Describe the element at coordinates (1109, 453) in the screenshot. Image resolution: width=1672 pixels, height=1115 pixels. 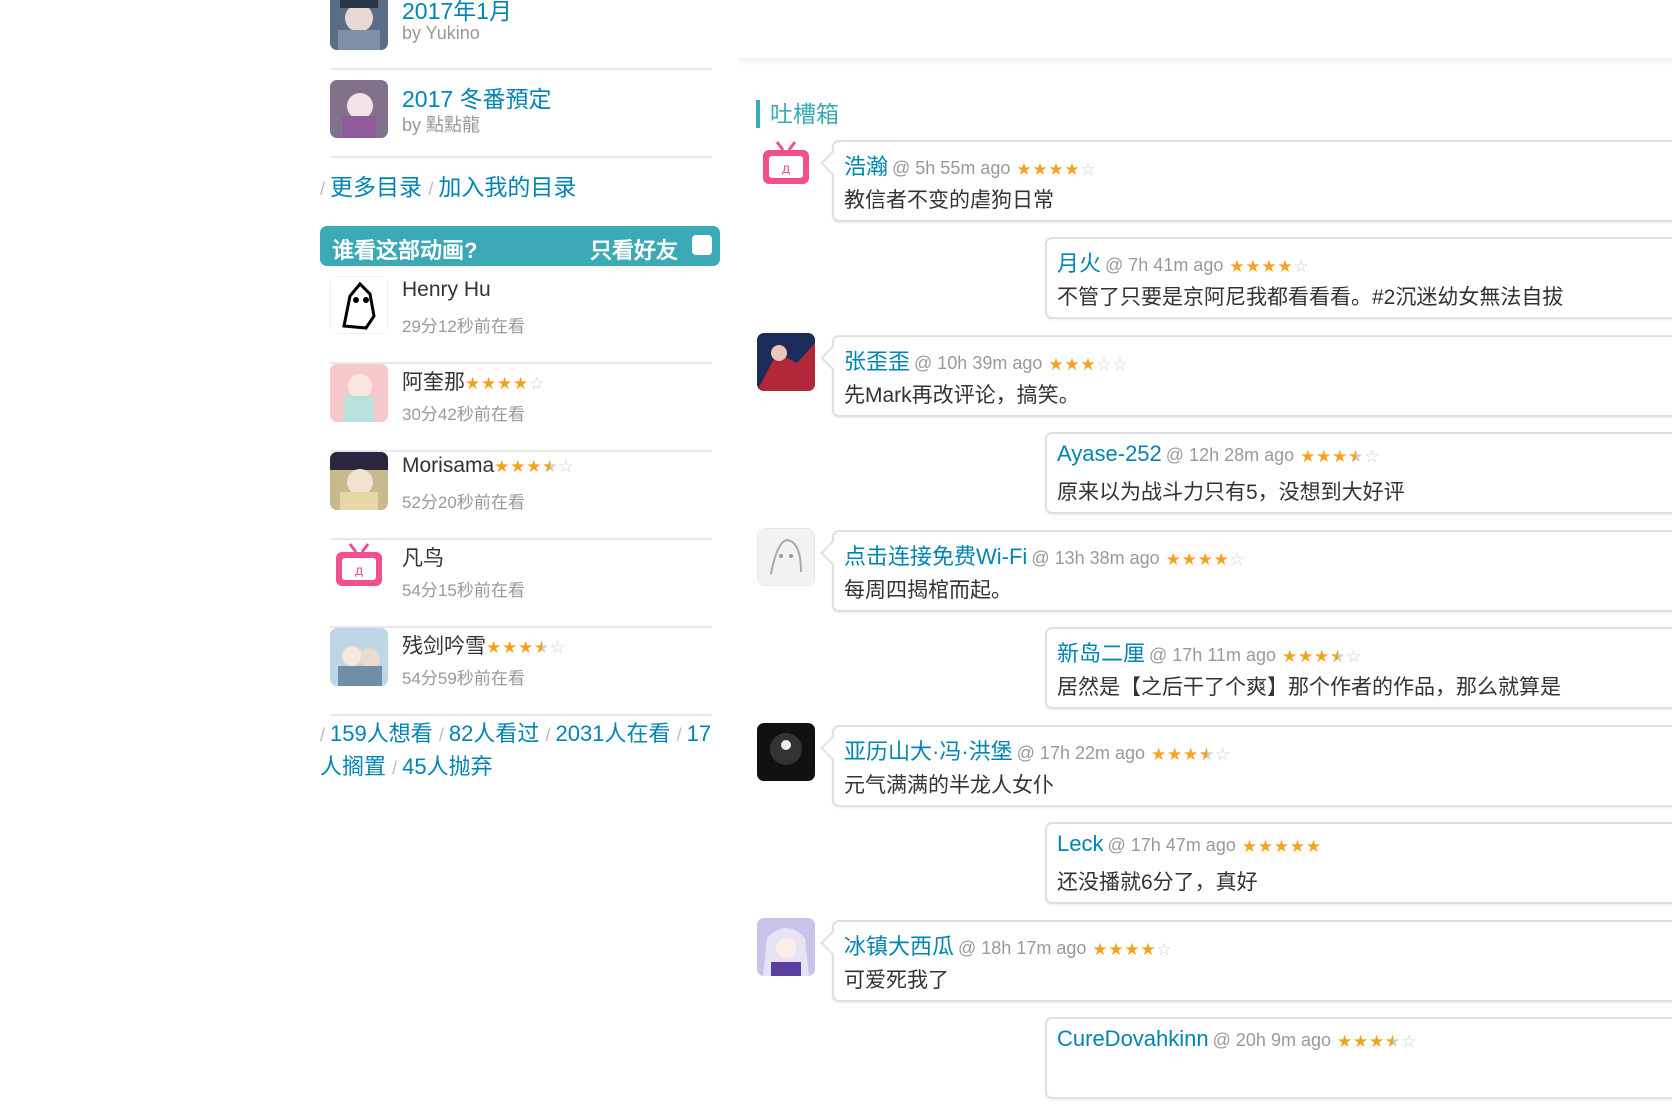
I see `comment-user: Ayase-252` at that location.